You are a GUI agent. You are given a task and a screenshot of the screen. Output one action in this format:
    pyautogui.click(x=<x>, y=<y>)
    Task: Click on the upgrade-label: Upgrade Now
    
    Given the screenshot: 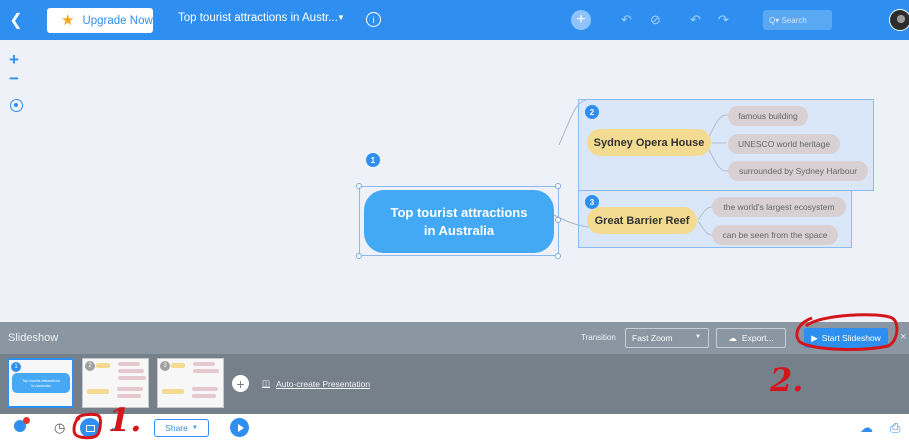 What is the action you would take?
    pyautogui.click(x=117, y=20)
    